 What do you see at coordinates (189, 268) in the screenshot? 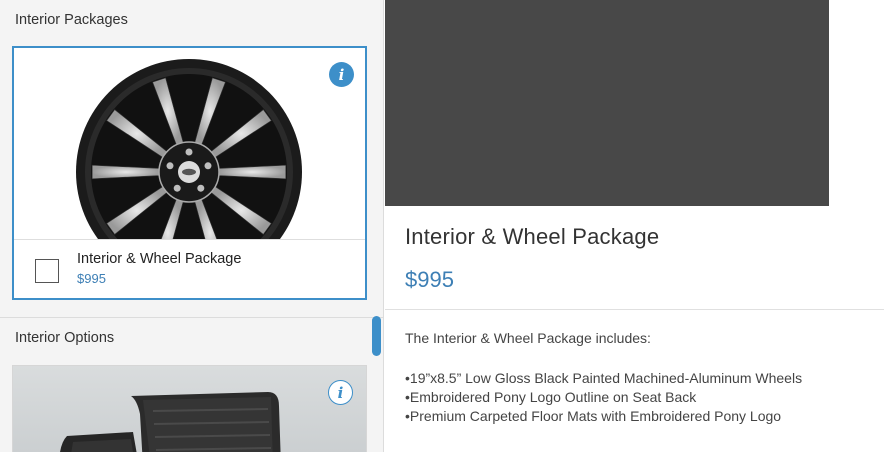
I see `package-card-footer: Interior & Wheel Package $995` at bounding box center [189, 268].